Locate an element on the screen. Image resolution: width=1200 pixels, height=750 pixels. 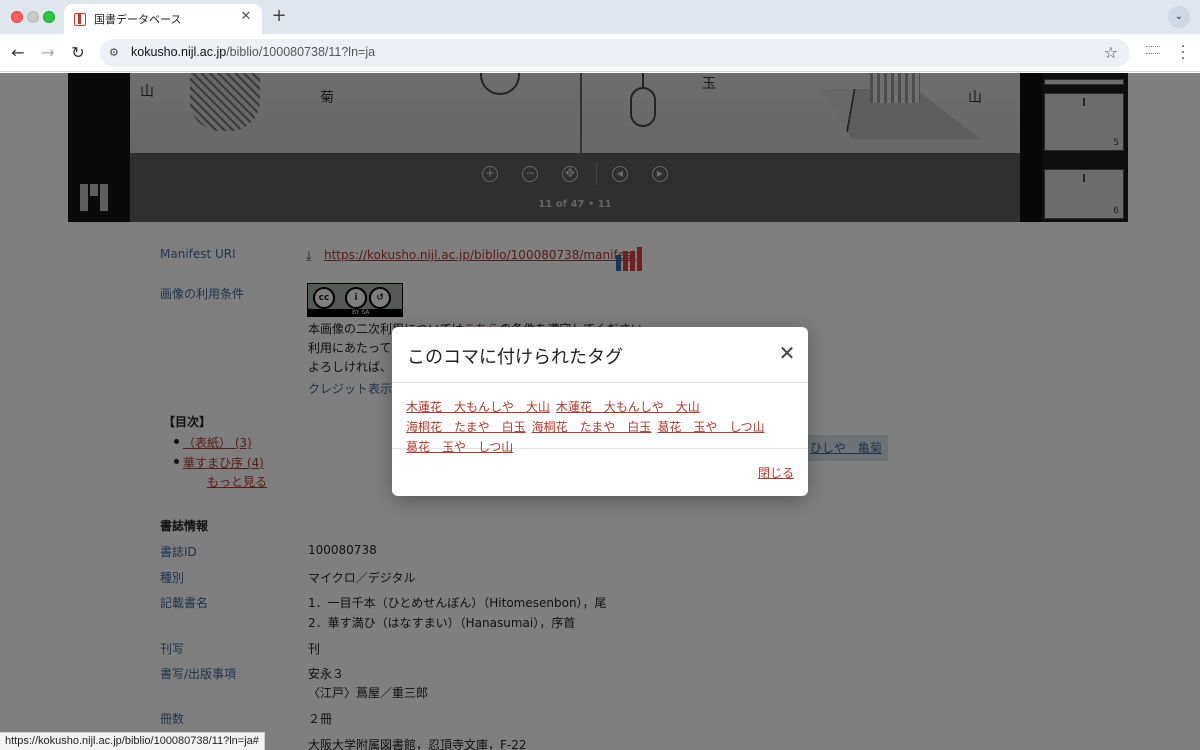
site-settings-icon: ⚙ is located at coordinates (116, 53).